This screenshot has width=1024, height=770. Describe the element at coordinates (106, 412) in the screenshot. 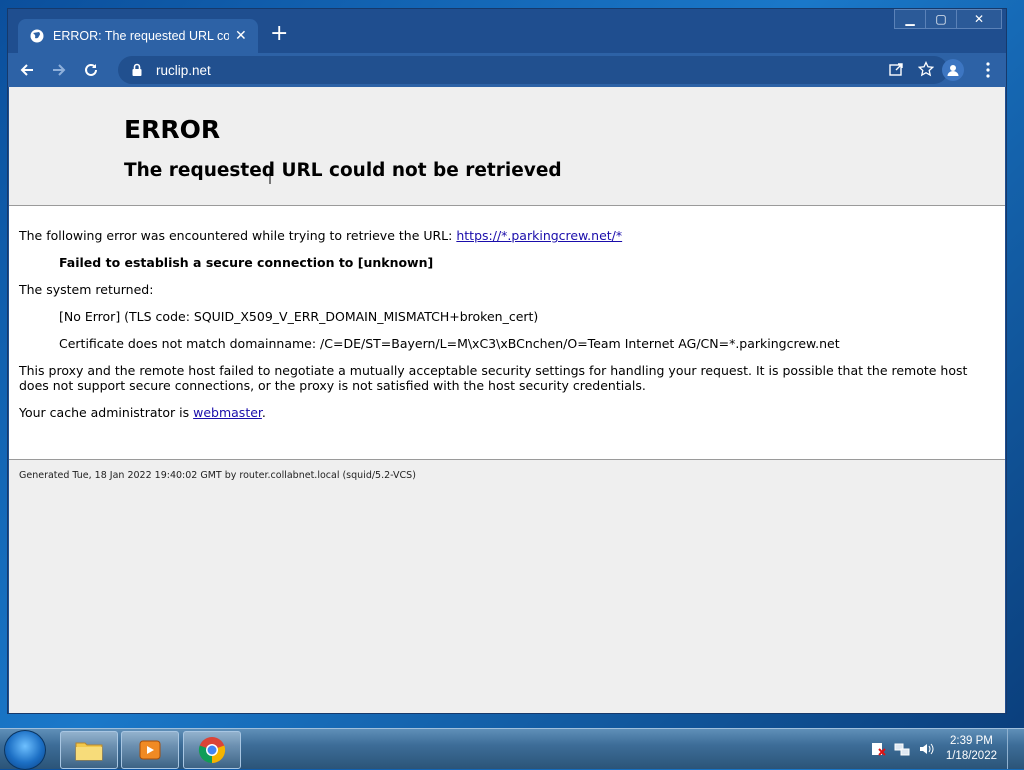

I see `cache-admin-text: Your cache administrator is` at that location.